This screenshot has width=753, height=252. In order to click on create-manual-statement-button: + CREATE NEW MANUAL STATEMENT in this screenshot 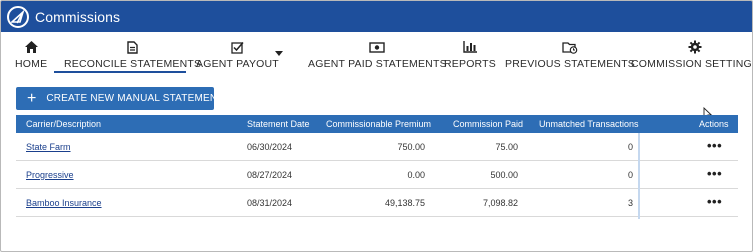, I will do `click(119, 98)`.